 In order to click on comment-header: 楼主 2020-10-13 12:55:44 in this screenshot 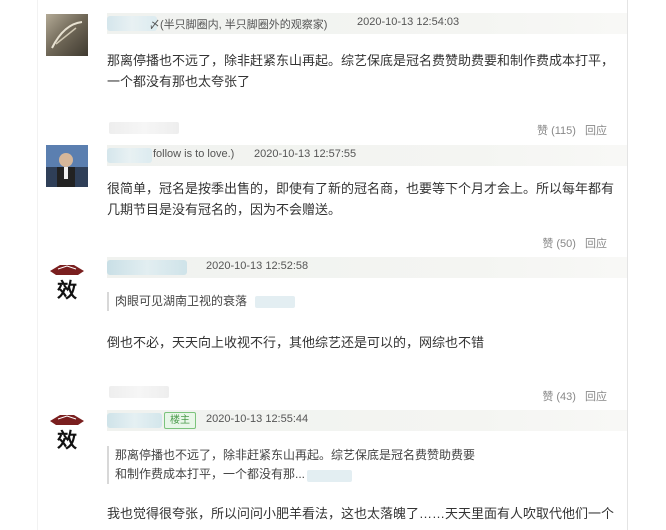, I will do `click(367, 420)`.